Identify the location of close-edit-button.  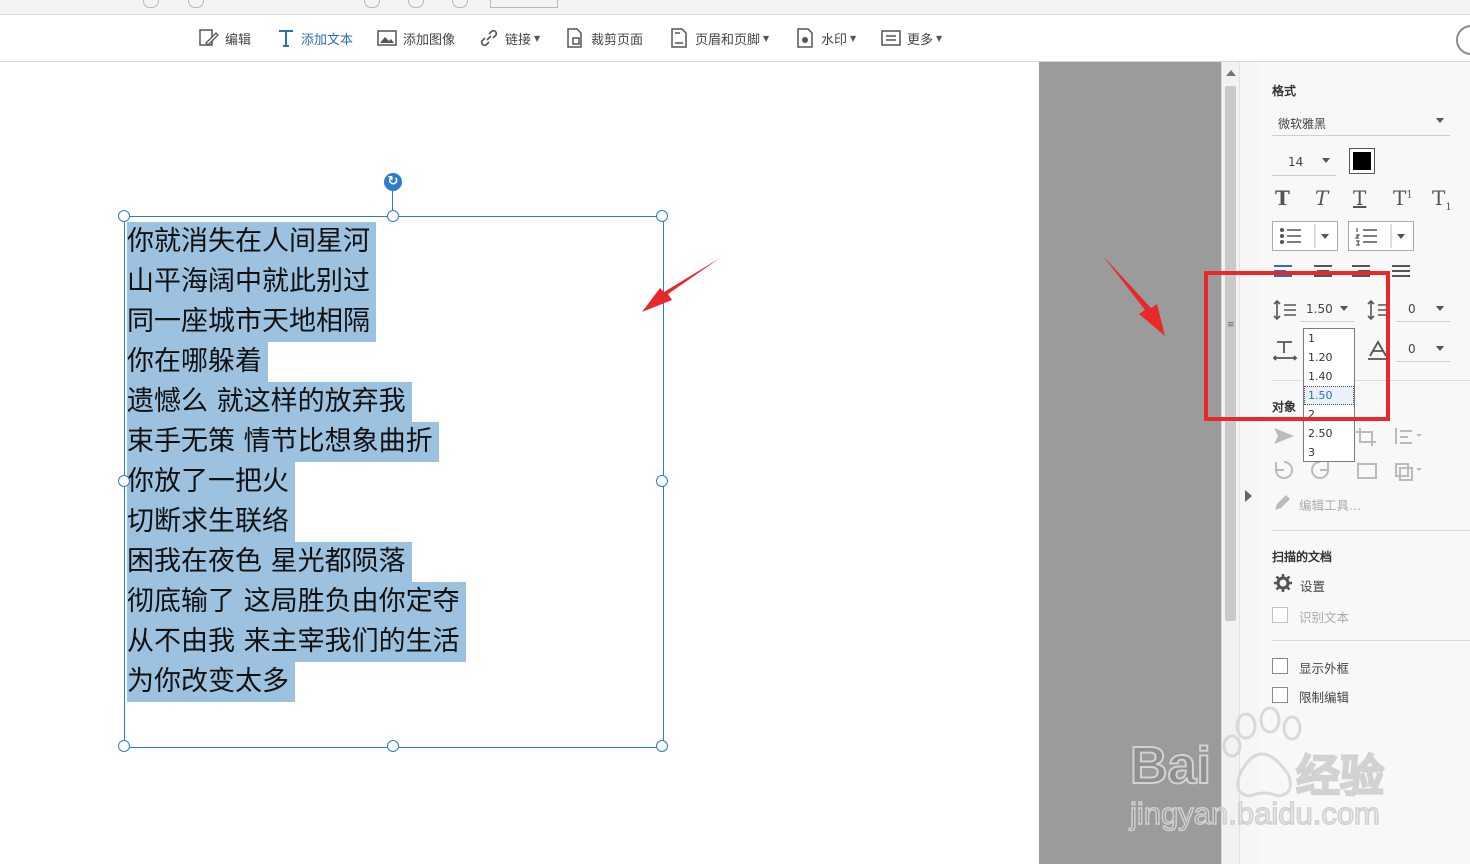
(1463, 40).